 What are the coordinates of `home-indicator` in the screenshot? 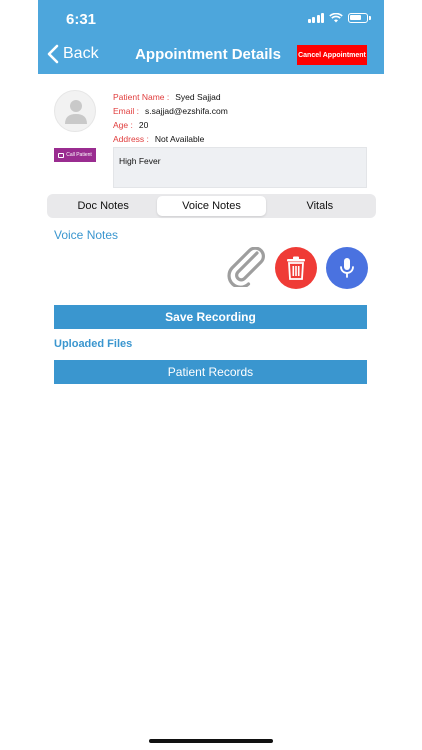 It's located at (211, 741).